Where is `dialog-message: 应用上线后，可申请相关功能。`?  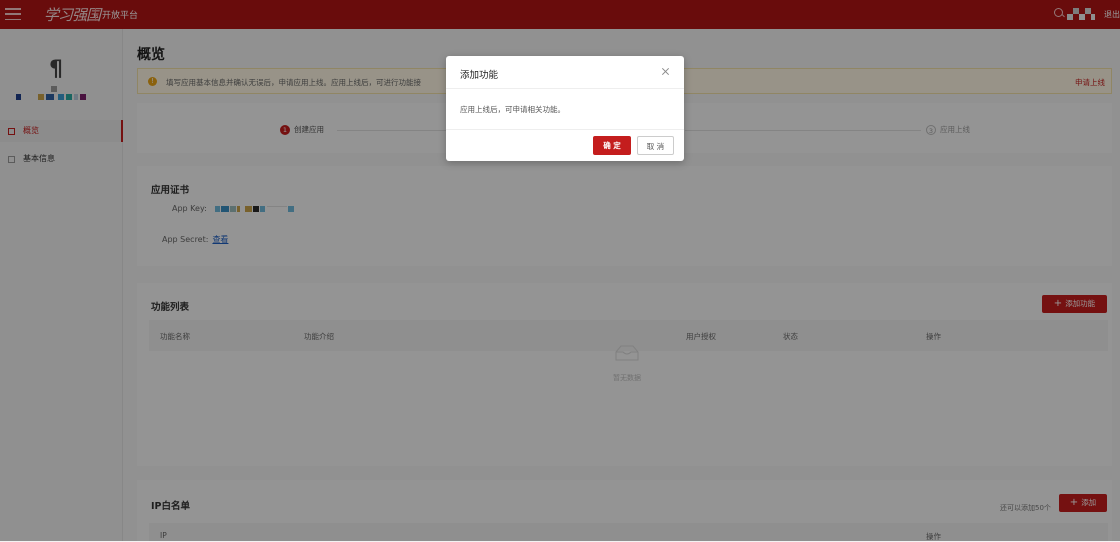
dialog-message: 应用上线后，可申请相关功能。 is located at coordinates (512, 109).